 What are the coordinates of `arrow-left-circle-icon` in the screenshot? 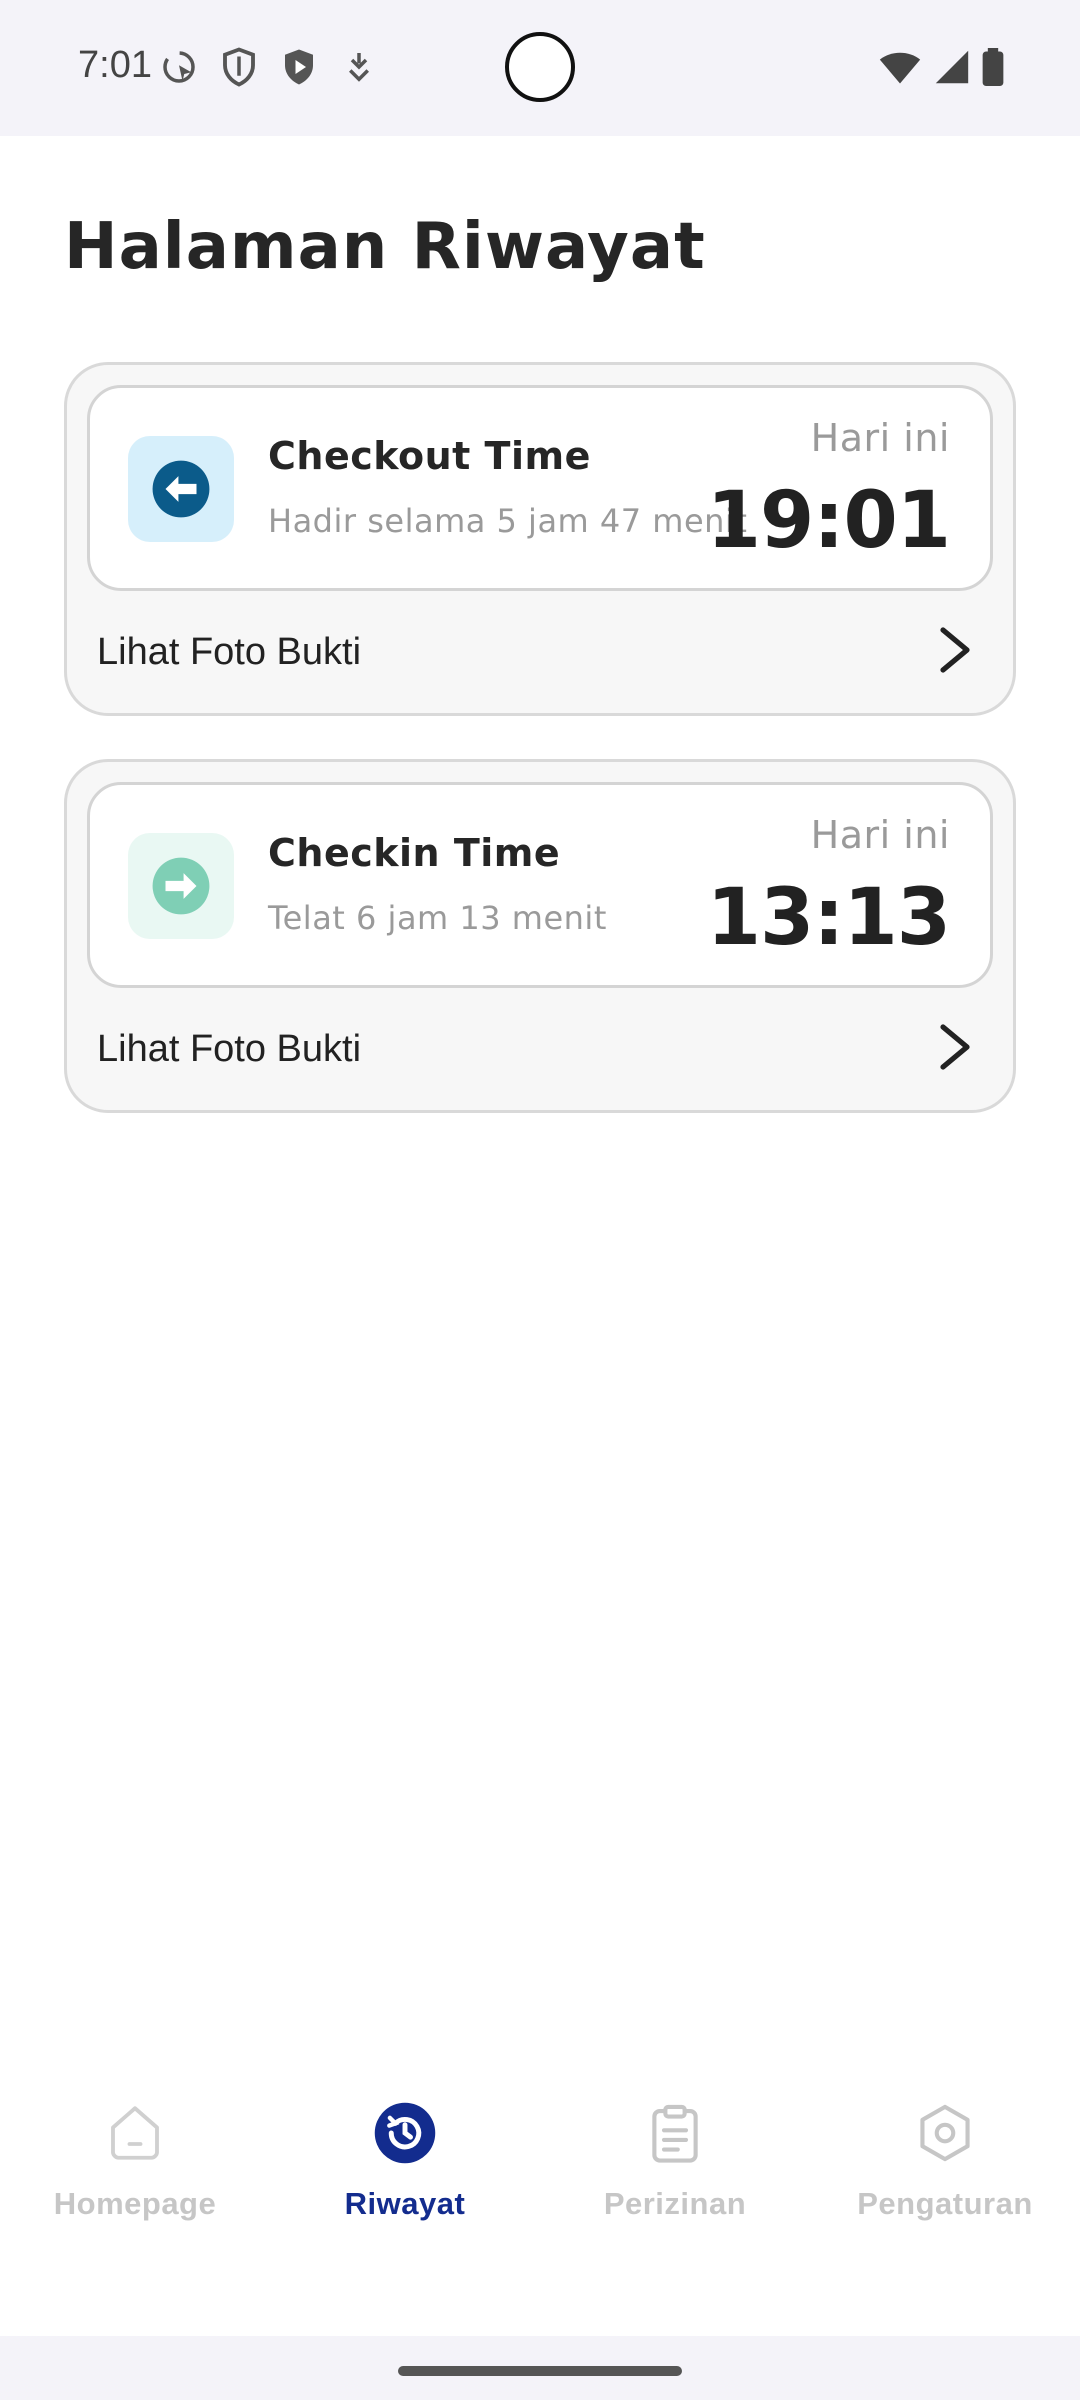 It's located at (181, 489).